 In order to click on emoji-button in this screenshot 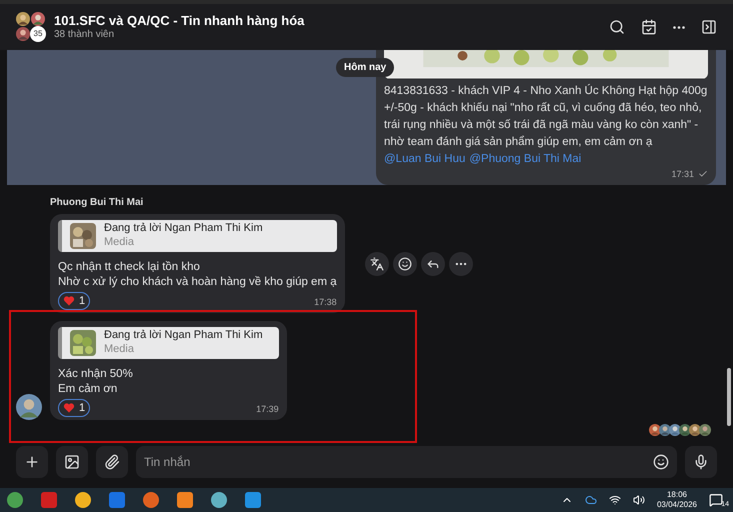, I will do `click(404, 264)`.